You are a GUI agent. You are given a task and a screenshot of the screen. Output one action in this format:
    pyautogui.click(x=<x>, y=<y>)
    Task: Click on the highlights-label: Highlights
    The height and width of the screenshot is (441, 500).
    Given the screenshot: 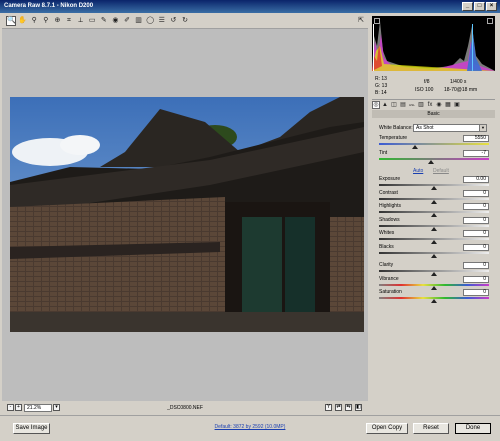 What is the action you would take?
    pyautogui.click(x=390, y=206)
    